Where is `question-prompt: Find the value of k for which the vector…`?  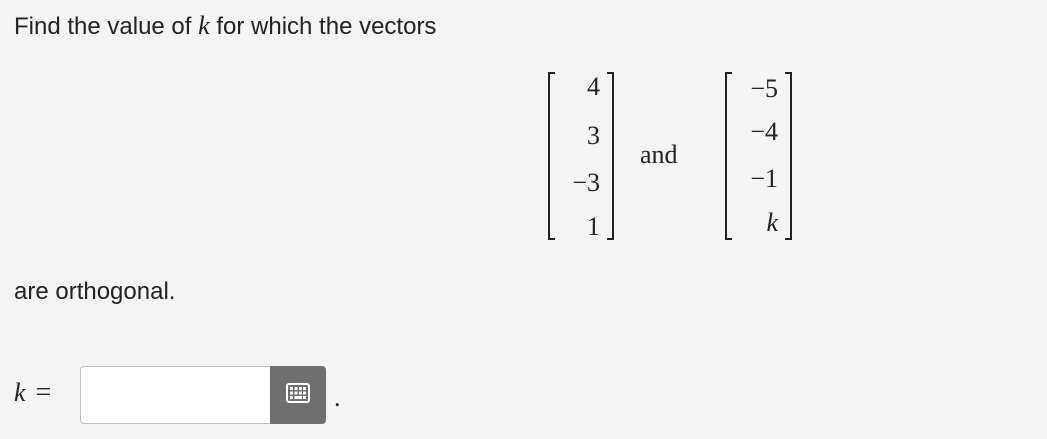
question-prompt: Find the value of k for which the vector… is located at coordinates (225, 26).